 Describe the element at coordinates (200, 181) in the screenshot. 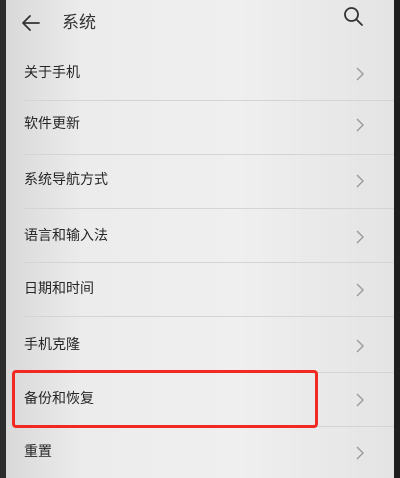

I see `menu-item-navigation-mode: 系统导航方式` at that location.